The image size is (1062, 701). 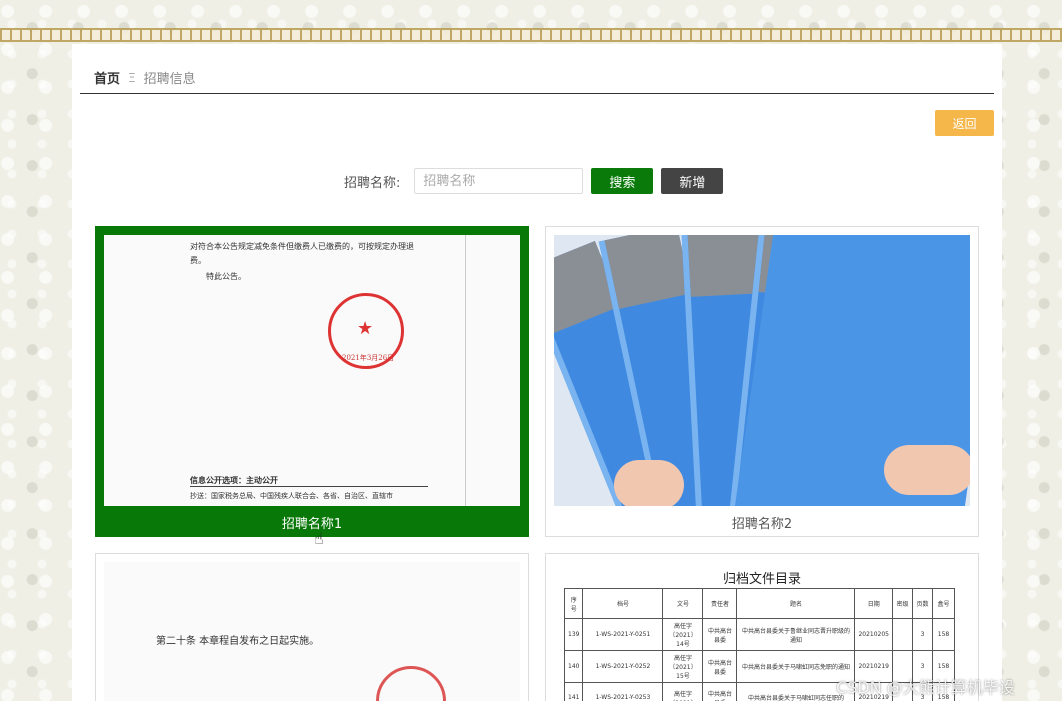 What do you see at coordinates (372, 183) in the screenshot?
I see `search-label: 招聘名称:` at bounding box center [372, 183].